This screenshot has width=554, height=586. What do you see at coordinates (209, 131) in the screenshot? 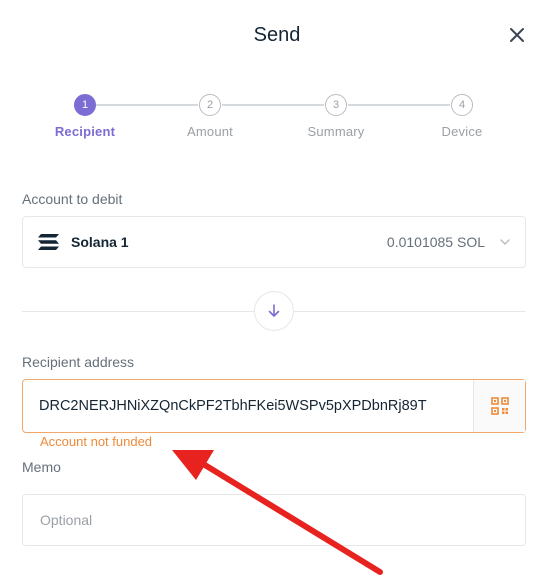
I see `step-label: Amount` at bounding box center [209, 131].